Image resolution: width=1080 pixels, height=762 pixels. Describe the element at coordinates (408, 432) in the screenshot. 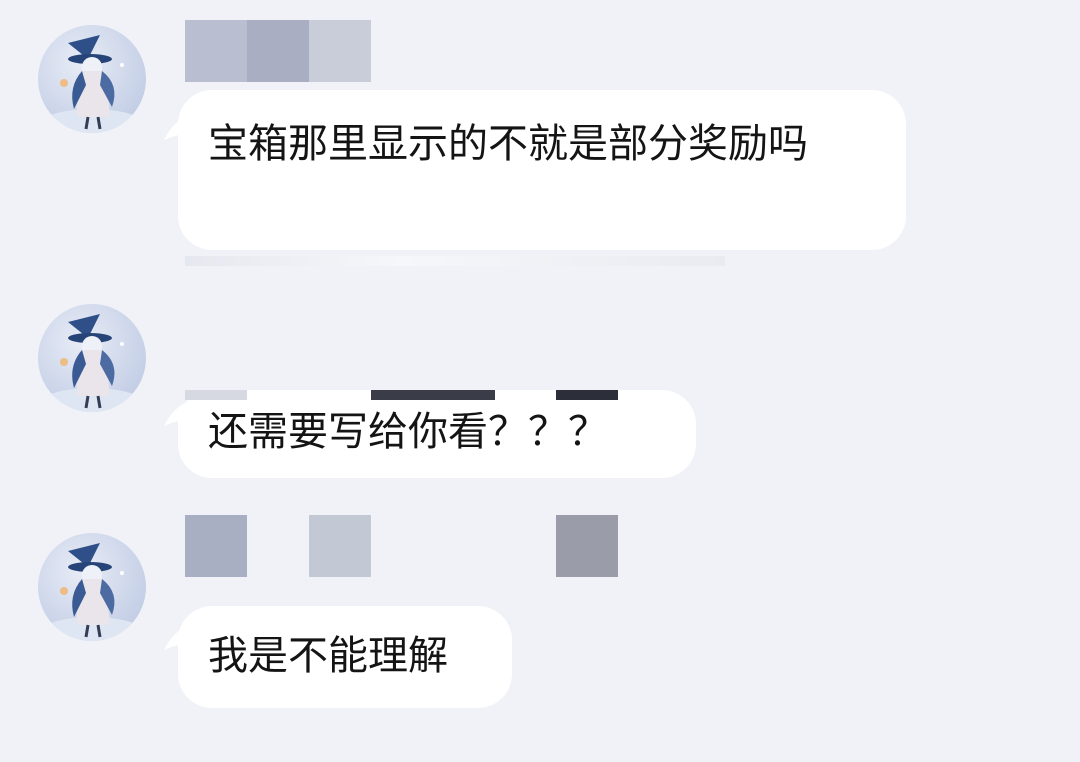

I see `message-text: 还需要写给你看？？？` at that location.